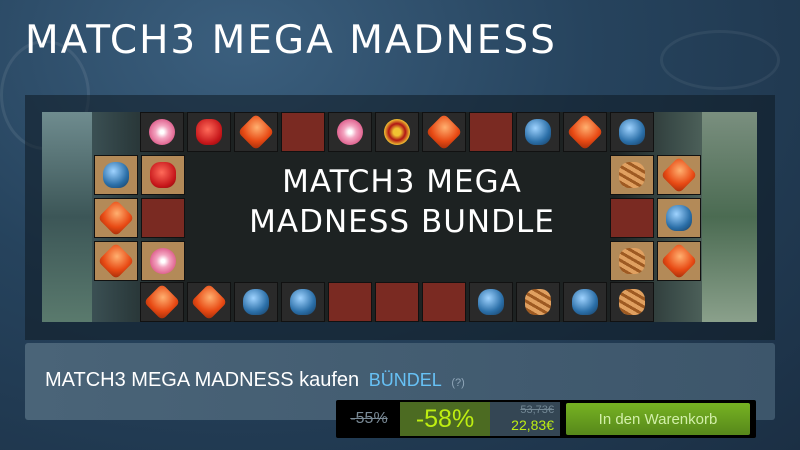  I want to click on price-block: 53,73€ 22,83€, so click(525, 419).